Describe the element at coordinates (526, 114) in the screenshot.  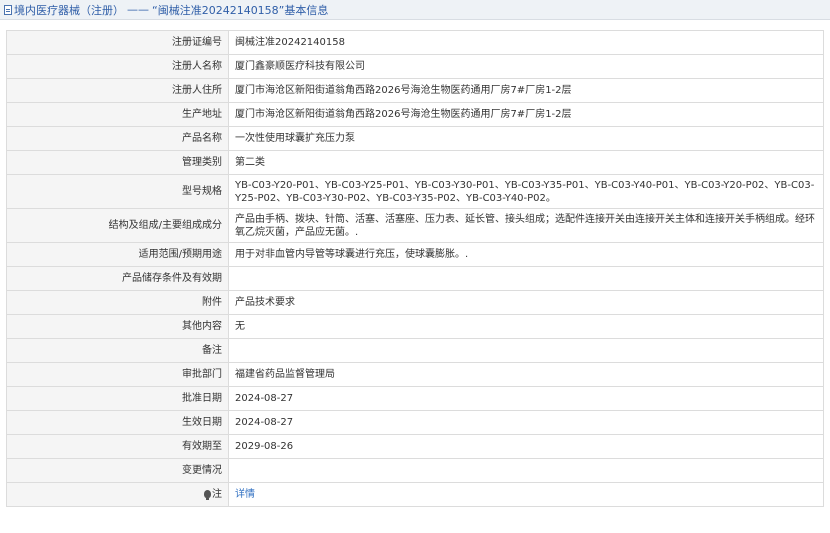
I see `row-value-production-address: 厦门市海沧区新阳街道翁角西路2026号海沧生物医药通用厂房7#厂房1-2层` at that location.